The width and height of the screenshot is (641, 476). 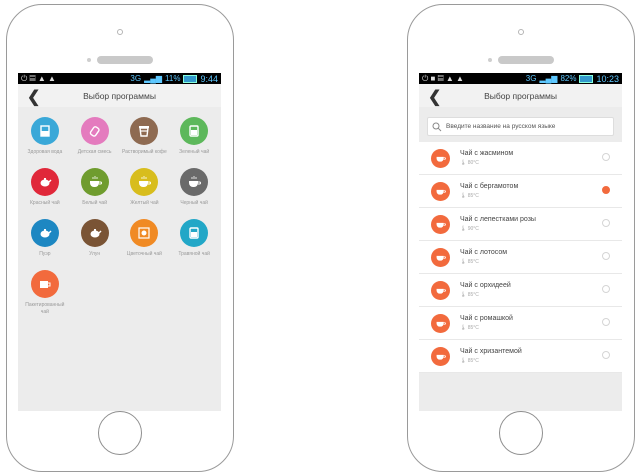 What do you see at coordinates (194, 203) in the screenshot?
I see `program-label: Черный чай` at bounding box center [194, 203].